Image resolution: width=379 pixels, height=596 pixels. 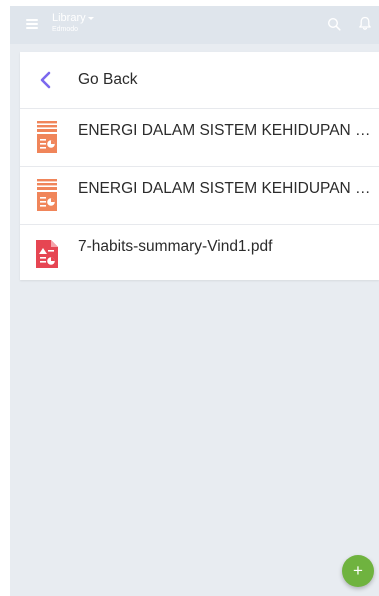 I want to click on pdf-file-icon, so click(x=47, y=254).